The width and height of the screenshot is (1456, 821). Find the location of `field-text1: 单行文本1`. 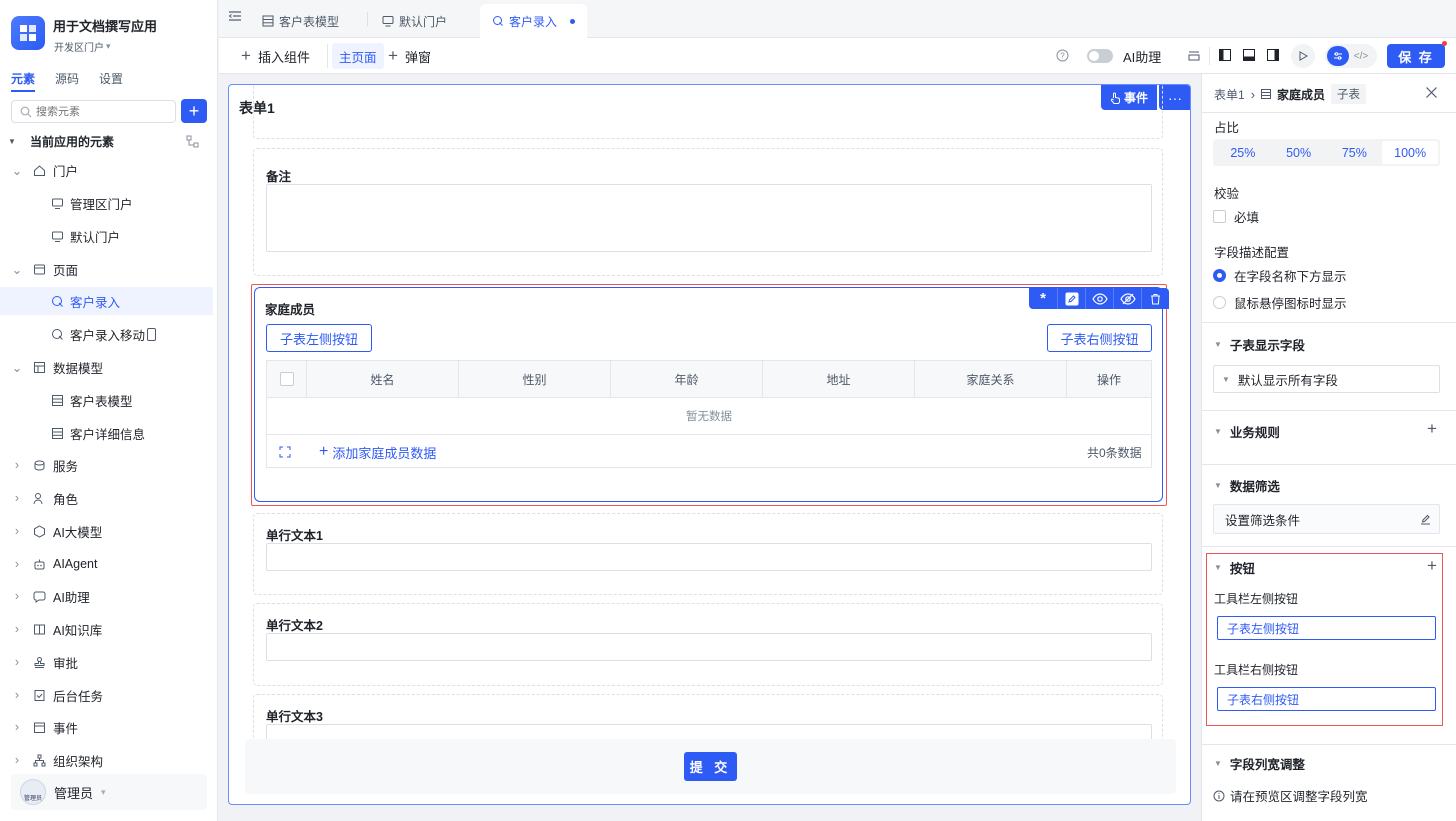

field-text1: 单行文本1 is located at coordinates (708, 554).